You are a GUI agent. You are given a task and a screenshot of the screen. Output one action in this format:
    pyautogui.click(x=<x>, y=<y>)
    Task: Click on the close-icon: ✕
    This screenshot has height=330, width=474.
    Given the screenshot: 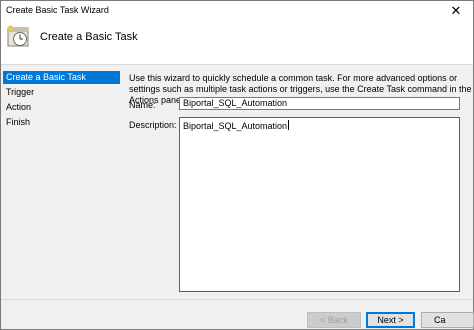 What is the action you would take?
    pyautogui.click(x=456, y=11)
    